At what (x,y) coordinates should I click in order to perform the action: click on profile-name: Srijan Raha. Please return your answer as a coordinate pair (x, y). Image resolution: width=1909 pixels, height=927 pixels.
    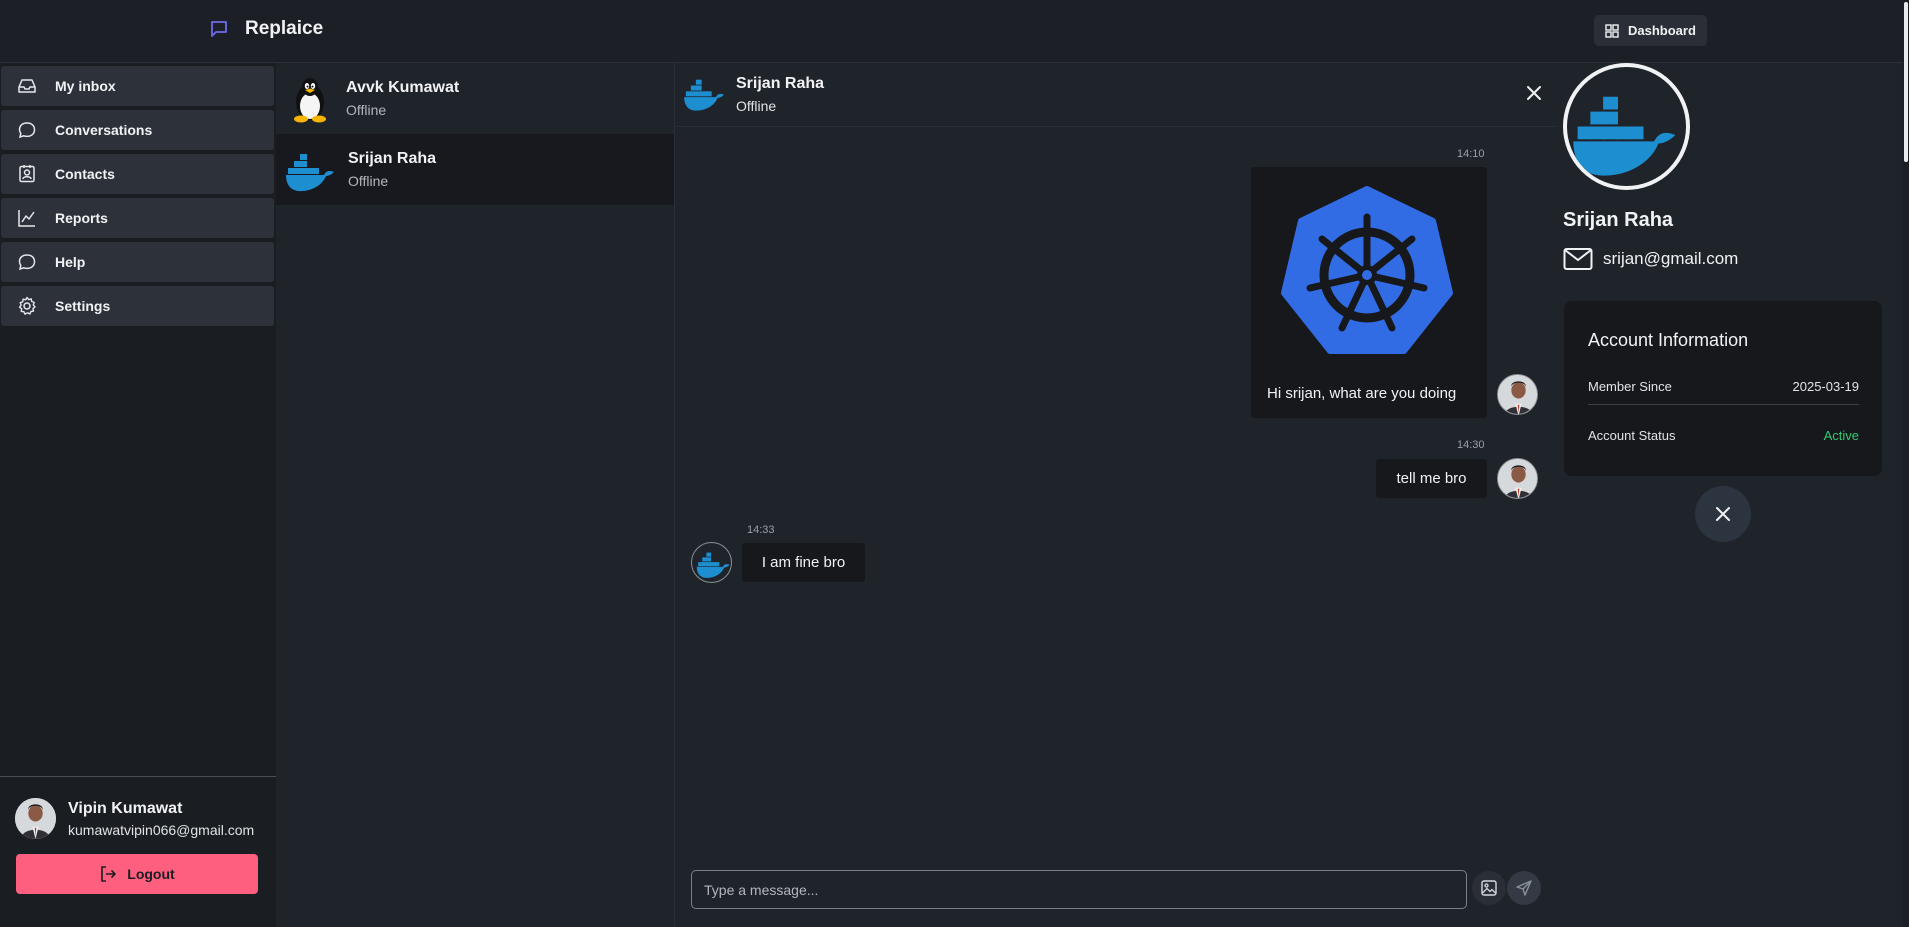
    Looking at the image, I should click on (1618, 220).